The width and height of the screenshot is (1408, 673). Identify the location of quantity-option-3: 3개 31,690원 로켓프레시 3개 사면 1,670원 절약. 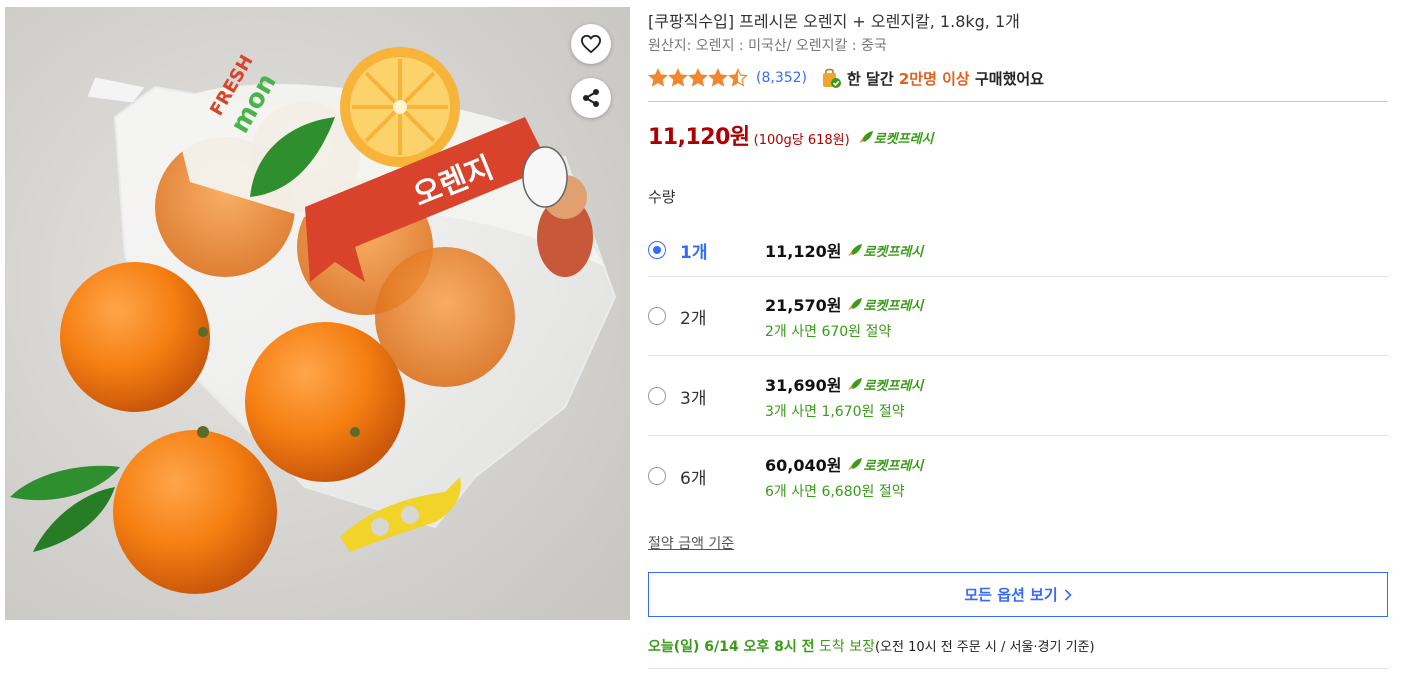
(1018, 402).